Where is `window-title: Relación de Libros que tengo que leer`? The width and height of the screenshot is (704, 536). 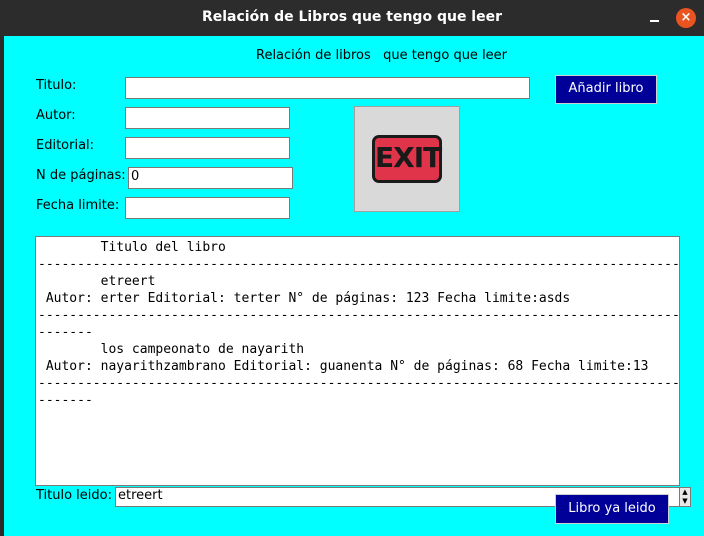 window-title: Relación de Libros que tengo que leer is located at coordinates (351, 17).